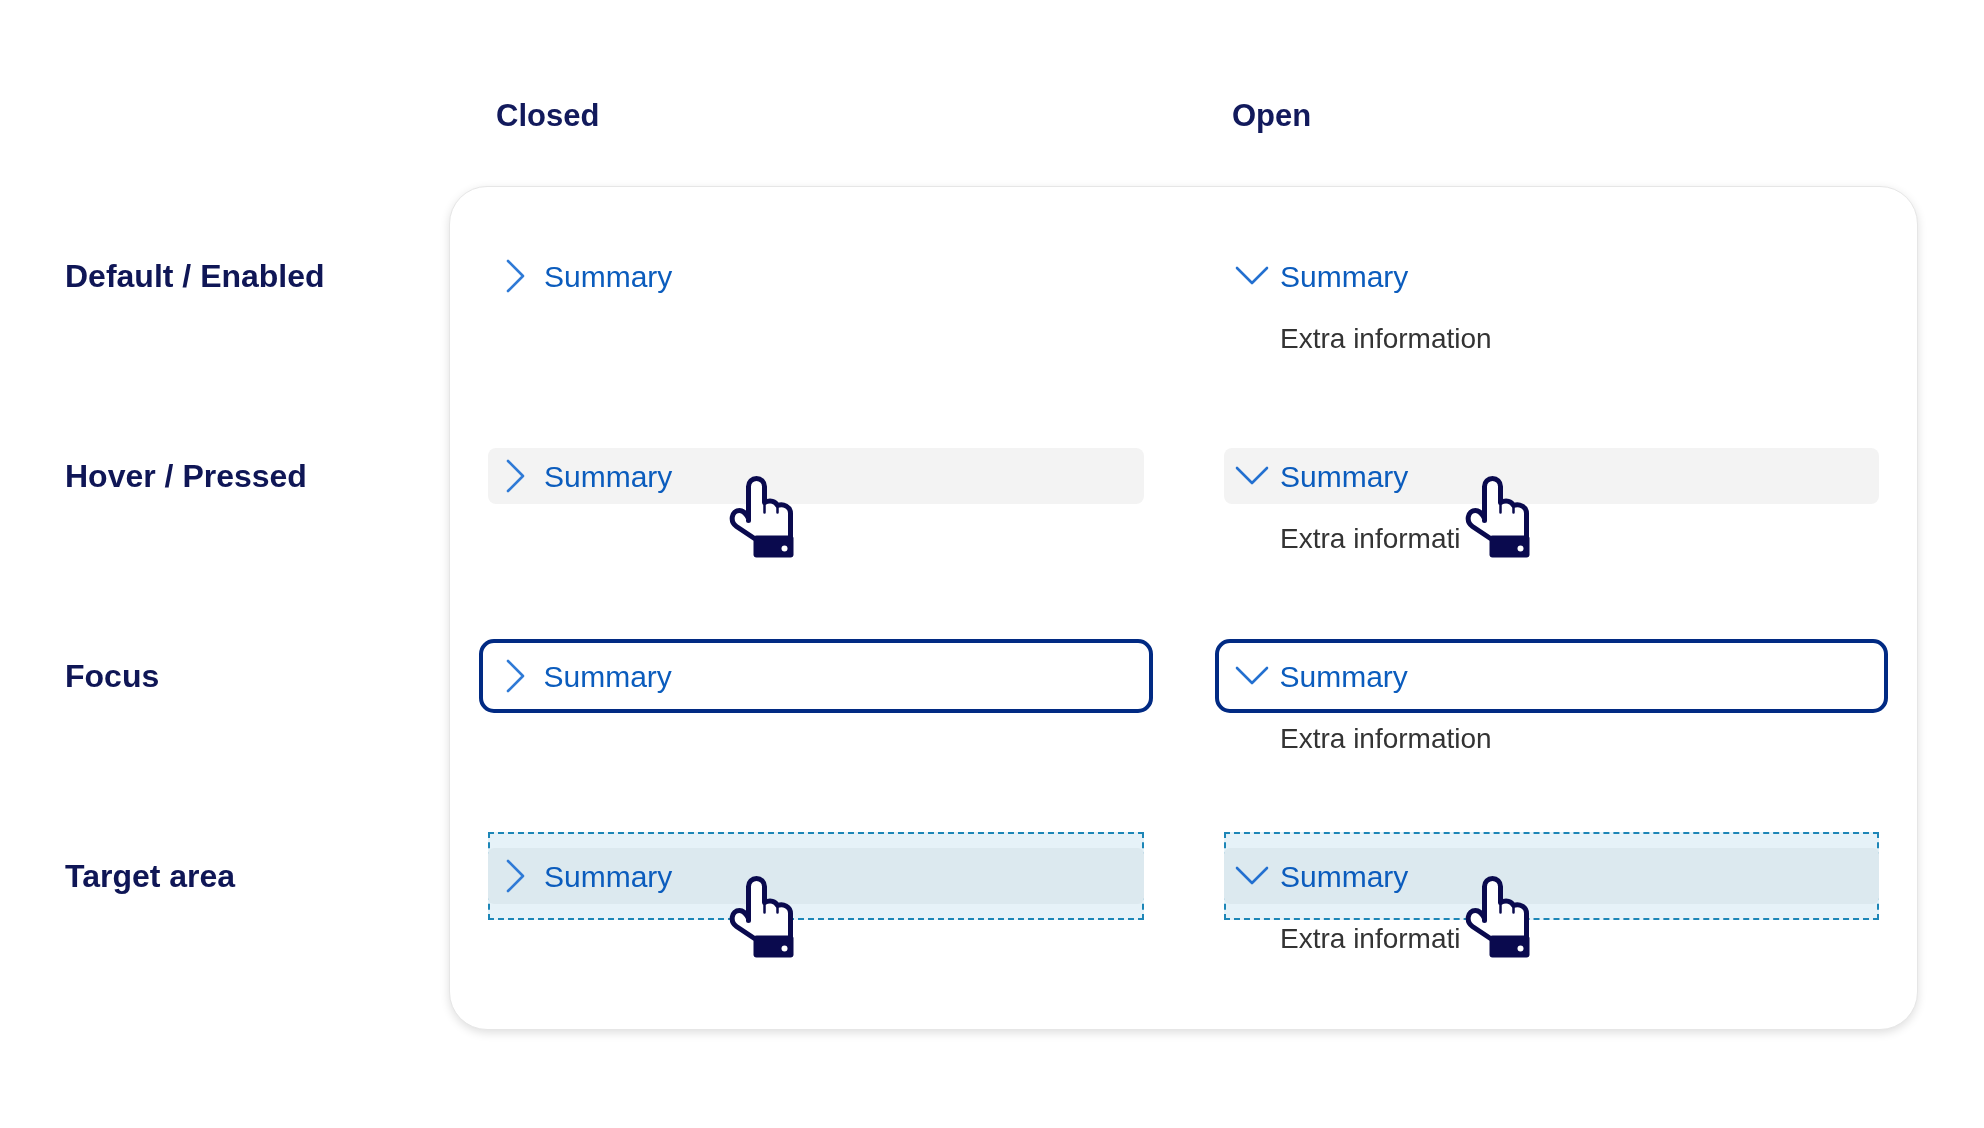  Describe the element at coordinates (195, 276) in the screenshot. I see `row-label: Default / Enabled` at that location.